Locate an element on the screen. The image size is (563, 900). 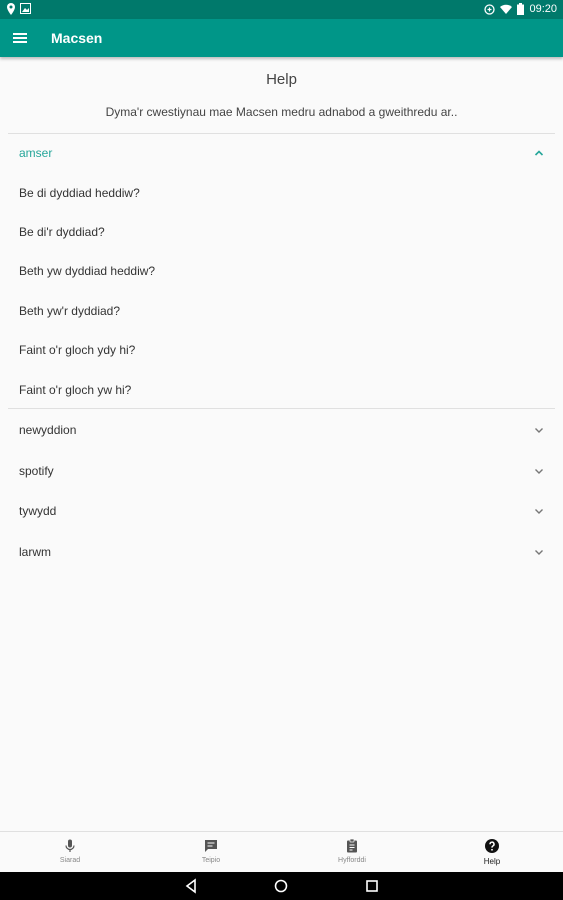
question-item: Be di dyddiad heddiw? is located at coordinates (79, 193).